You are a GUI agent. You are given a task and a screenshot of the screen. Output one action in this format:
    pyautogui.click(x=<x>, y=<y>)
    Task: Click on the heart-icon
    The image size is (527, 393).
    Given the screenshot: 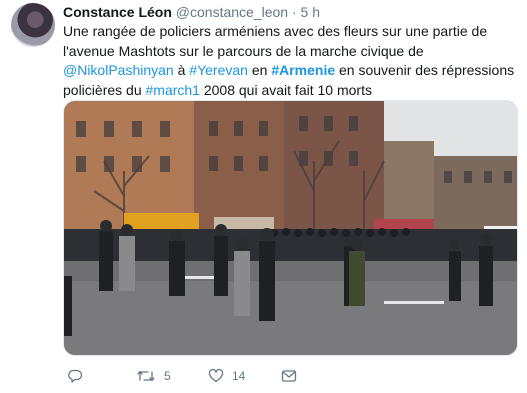 What is the action you would take?
    pyautogui.click(x=216, y=375)
    